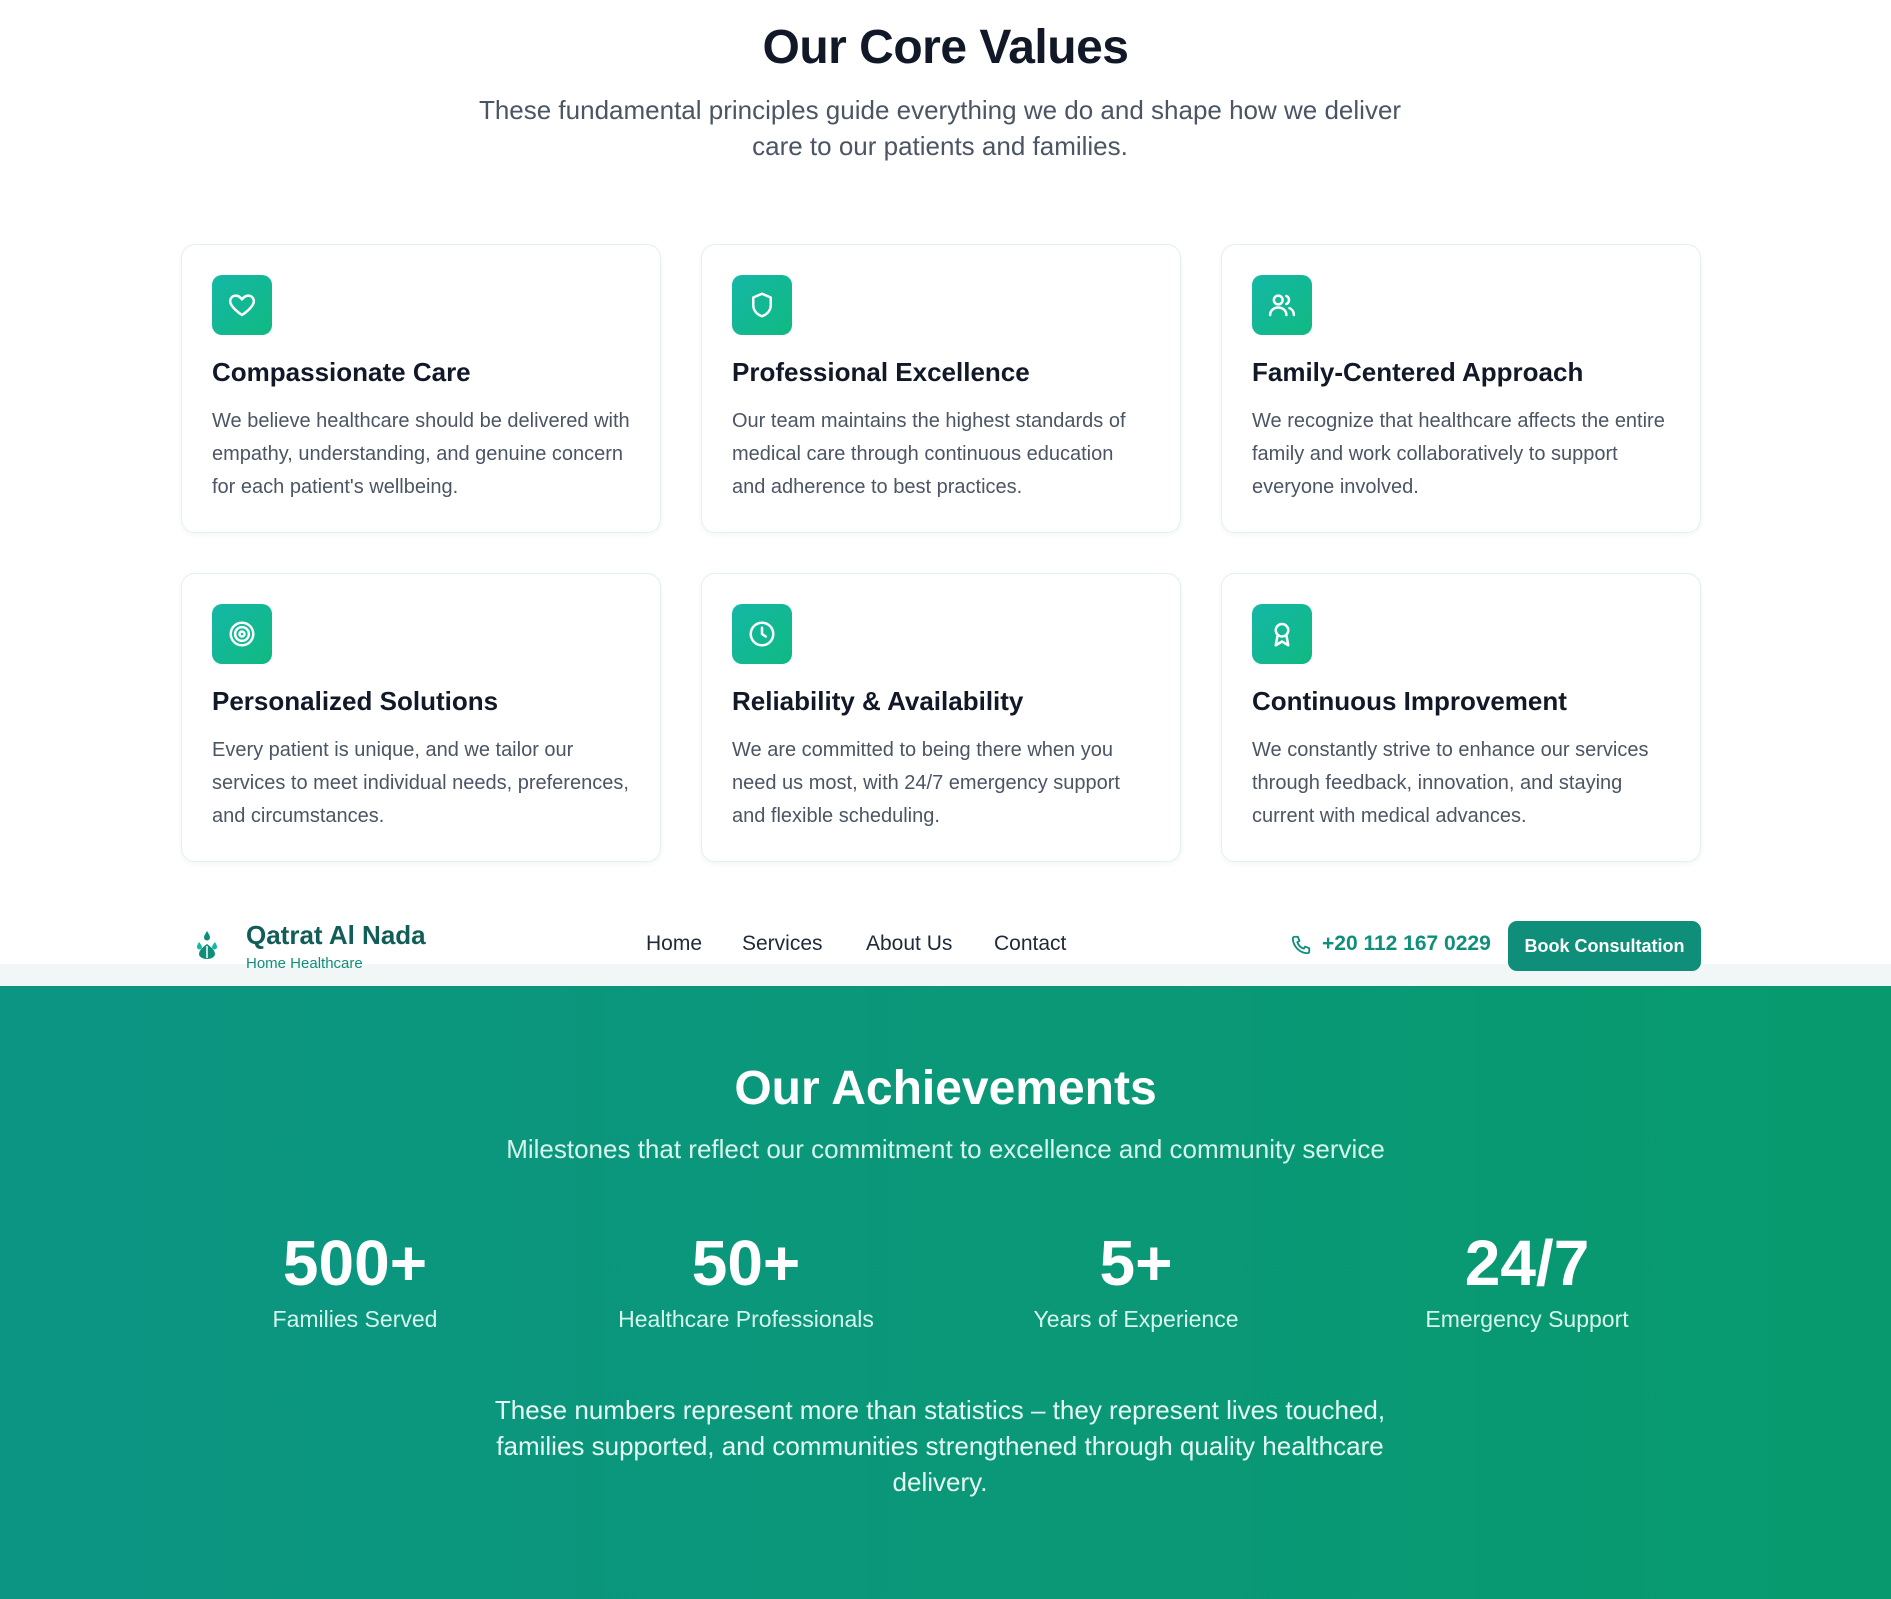 The image size is (1891, 1599). Describe the element at coordinates (1301, 945) in the screenshot. I see `phone-icon` at that location.